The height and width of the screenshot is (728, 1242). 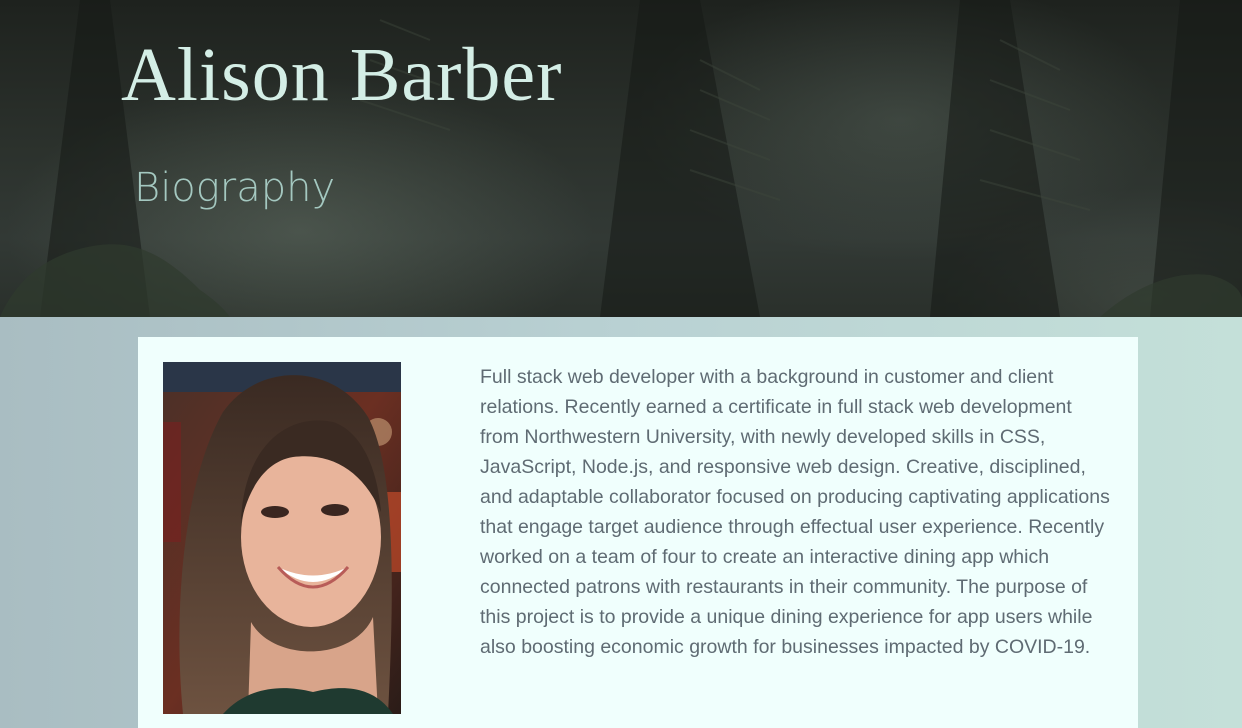 What do you see at coordinates (342, 75) in the screenshot?
I see `site-title: Alison Barber` at bounding box center [342, 75].